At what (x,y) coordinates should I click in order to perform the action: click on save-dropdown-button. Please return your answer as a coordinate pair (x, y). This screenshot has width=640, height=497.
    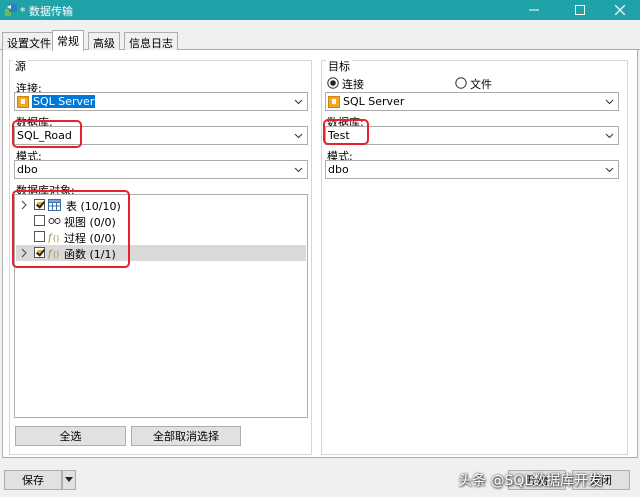
    Looking at the image, I should click on (69, 480).